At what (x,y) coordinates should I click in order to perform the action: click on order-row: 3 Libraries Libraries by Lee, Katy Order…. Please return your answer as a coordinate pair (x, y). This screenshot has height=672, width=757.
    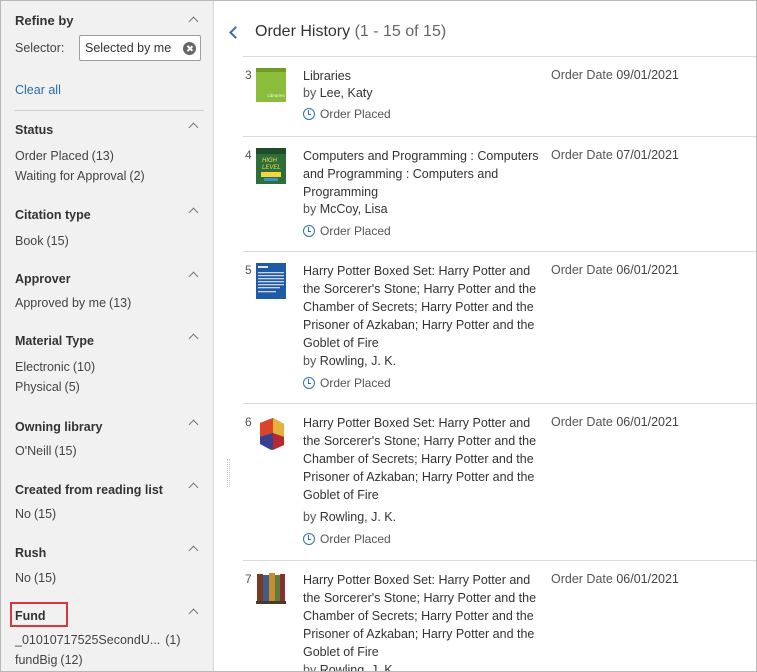
    Looking at the image, I should click on (499, 96).